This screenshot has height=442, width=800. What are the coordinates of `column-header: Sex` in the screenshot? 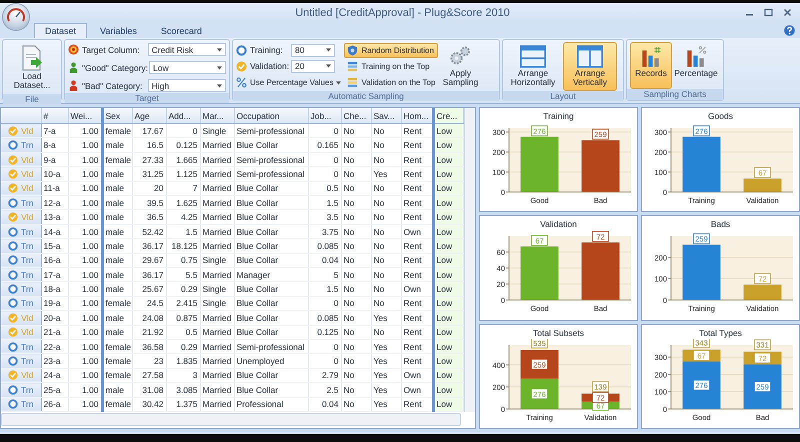 It's located at (117, 116).